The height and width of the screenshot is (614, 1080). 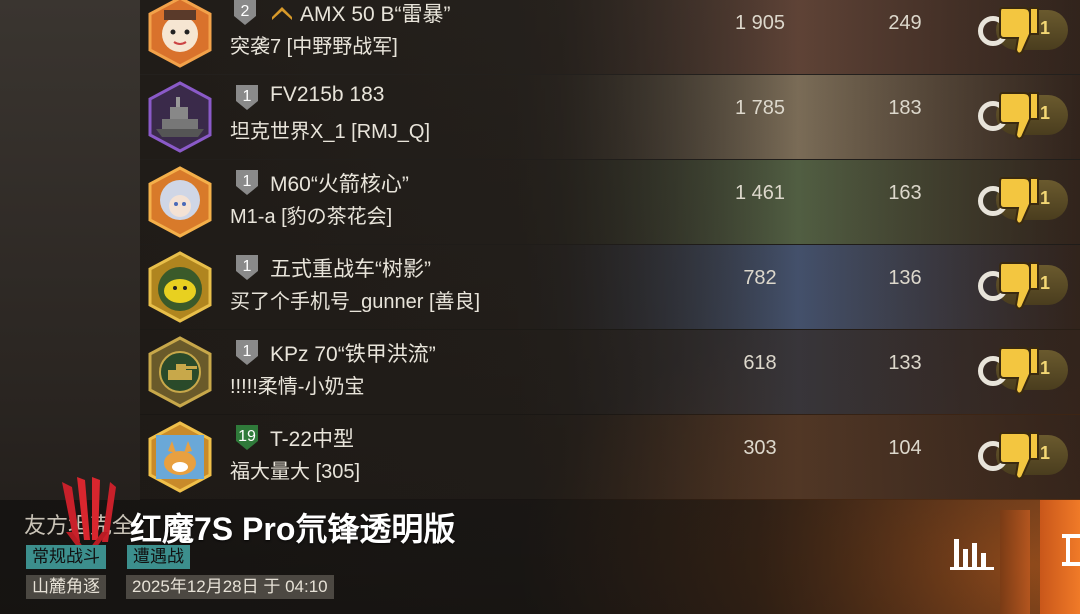 What do you see at coordinates (760, 448) in the screenshot?
I see `damage-value: 303` at bounding box center [760, 448].